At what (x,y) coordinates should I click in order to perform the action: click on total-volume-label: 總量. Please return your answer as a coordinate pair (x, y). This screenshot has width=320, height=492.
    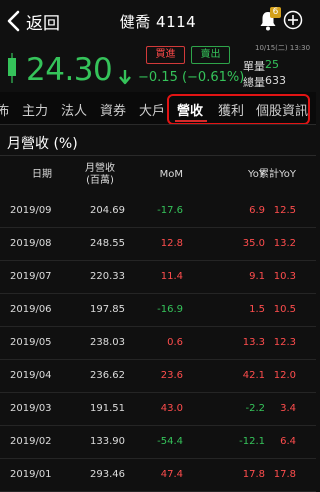
    Looking at the image, I should click on (254, 82).